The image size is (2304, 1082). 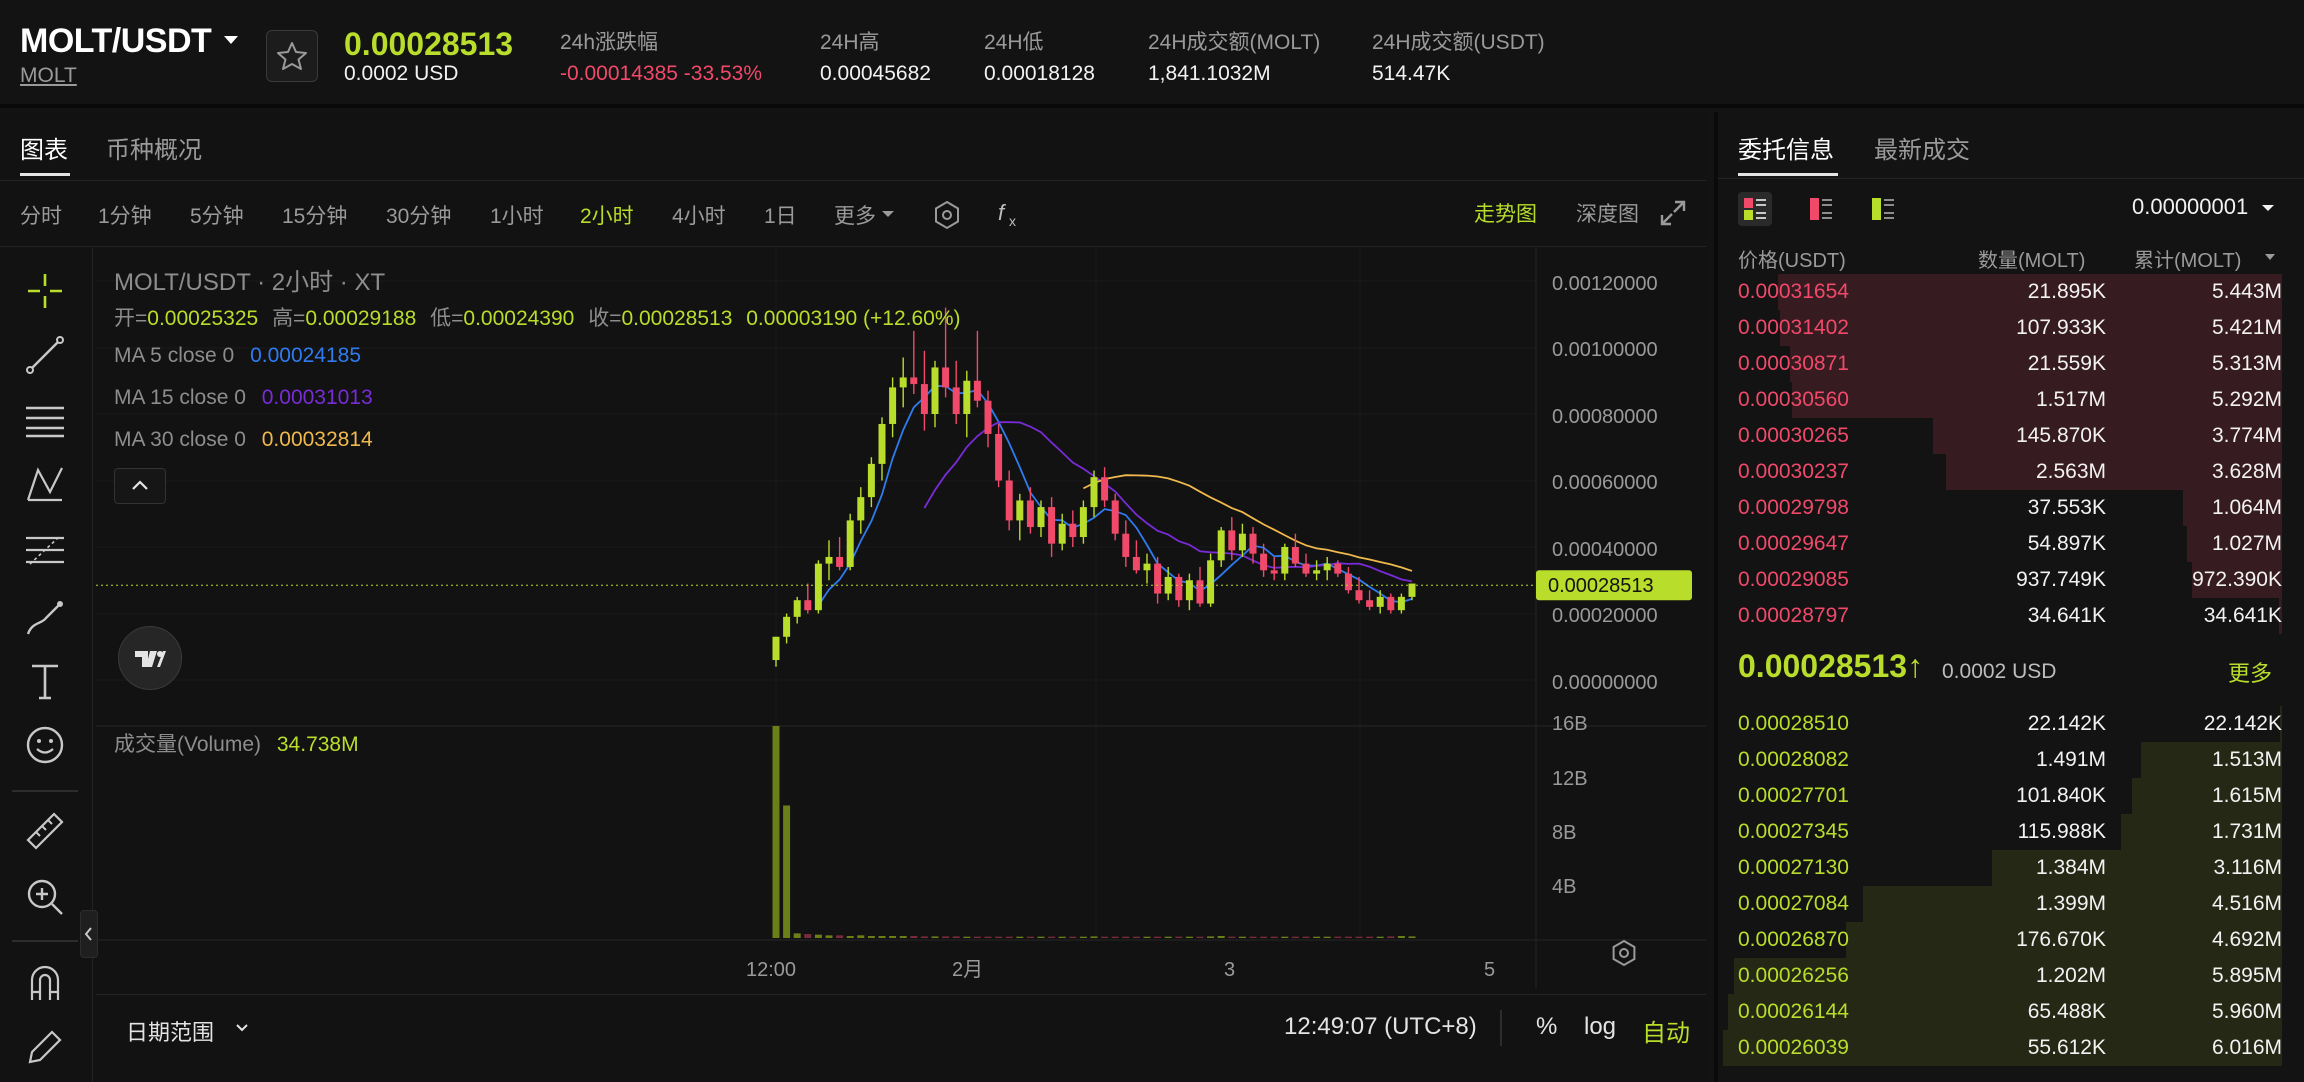 I want to click on fib-levels-icon, so click(x=45, y=551).